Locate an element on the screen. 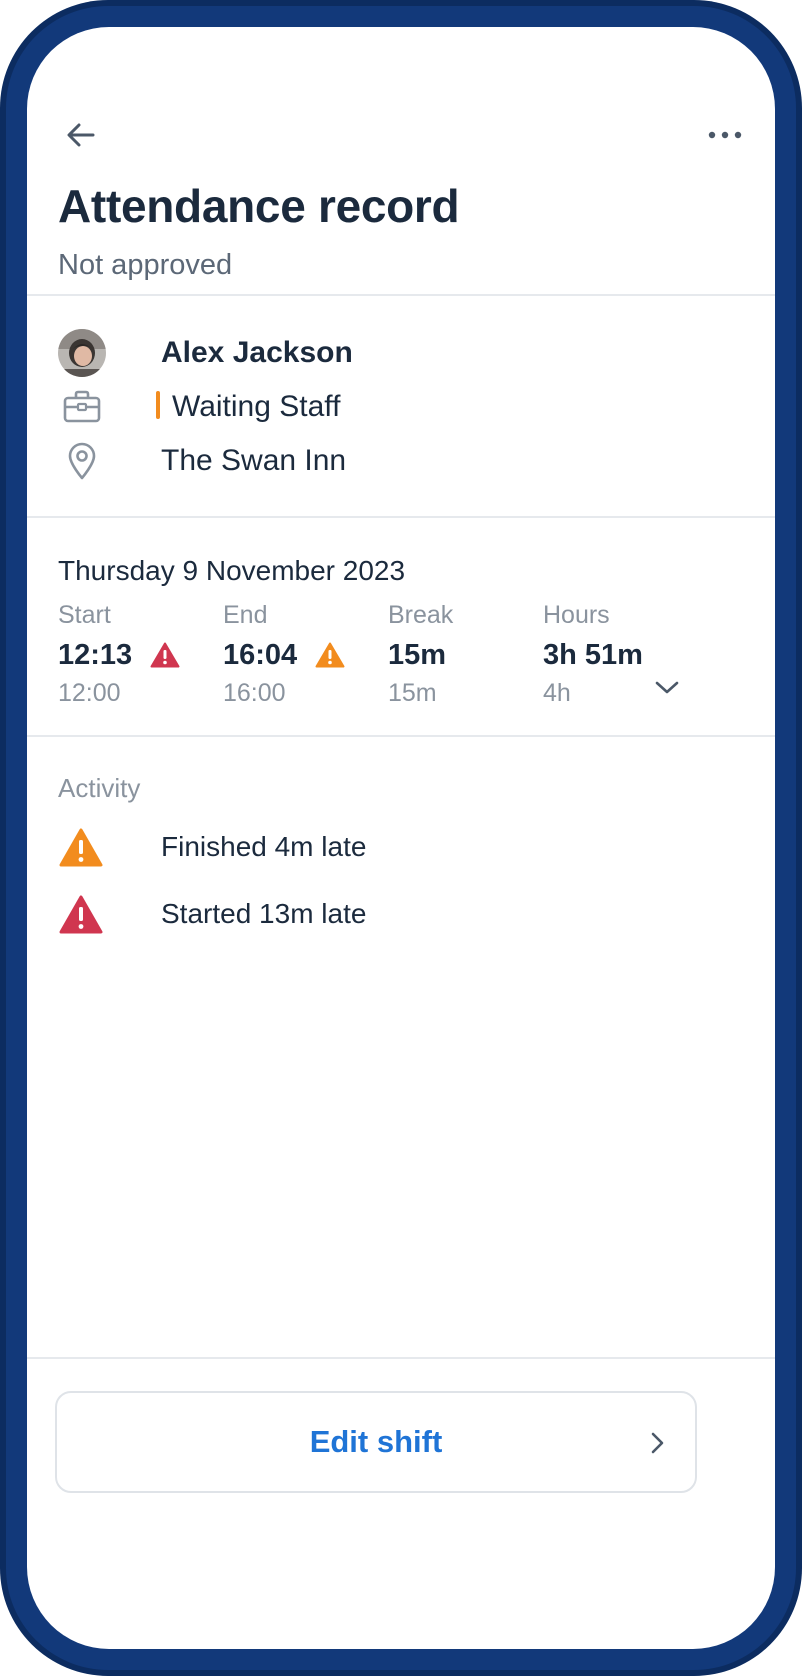 Image resolution: width=802 pixels, height=1676 pixels. break-column: Break 15m 15m is located at coordinates (420, 654).